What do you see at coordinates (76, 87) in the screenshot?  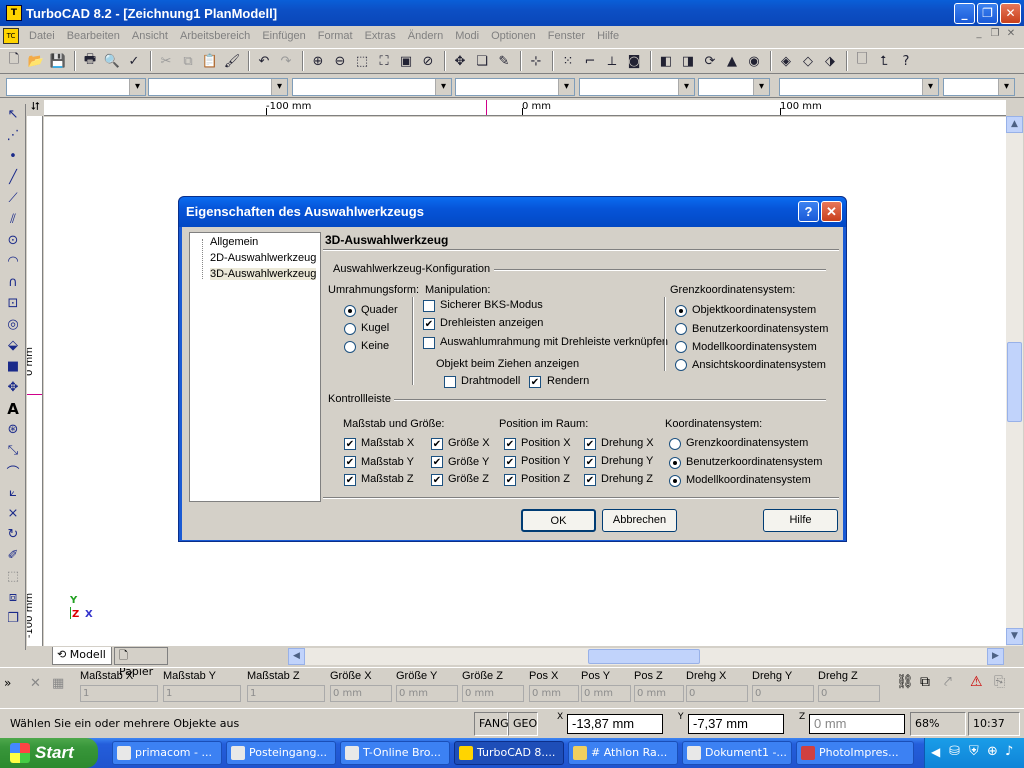 I see `layer-combo` at bounding box center [76, 87].